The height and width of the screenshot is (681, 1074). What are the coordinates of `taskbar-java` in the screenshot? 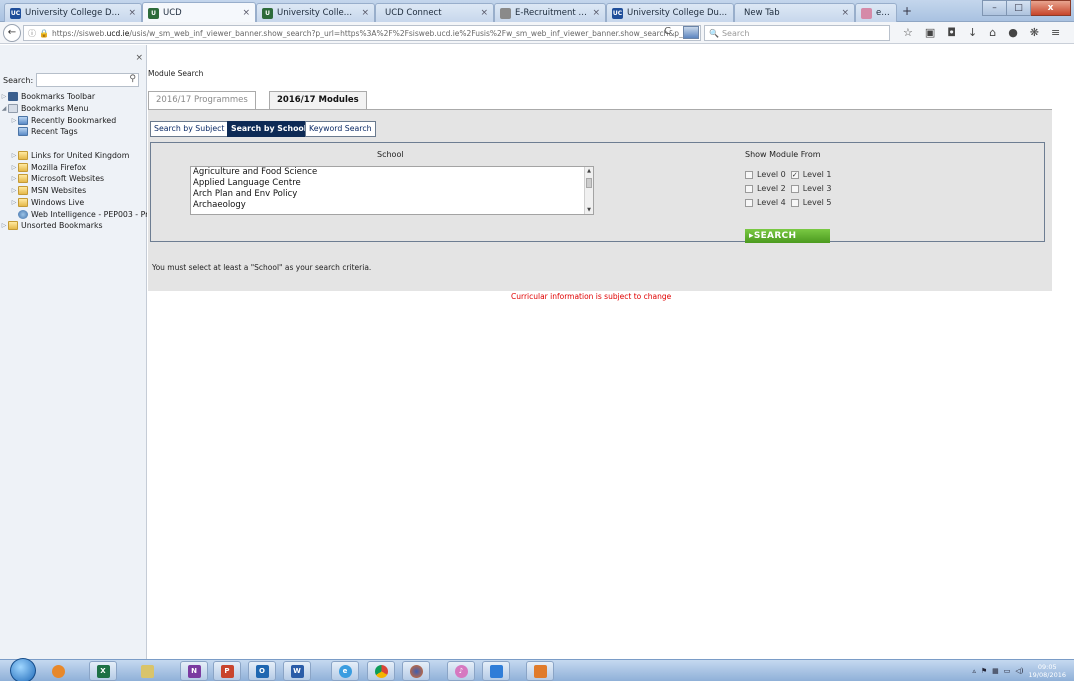 It's located at (540, 671).